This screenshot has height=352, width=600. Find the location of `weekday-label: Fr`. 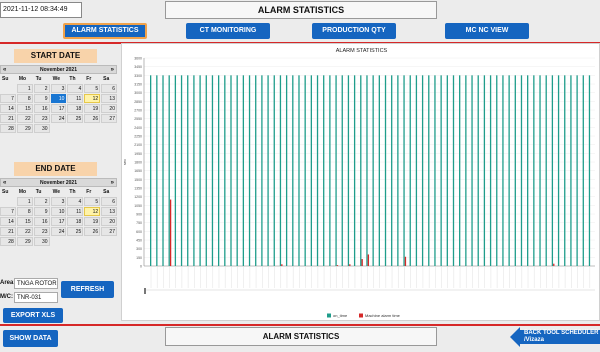

weekday-label: Fr is located at coordinates (89, 79).